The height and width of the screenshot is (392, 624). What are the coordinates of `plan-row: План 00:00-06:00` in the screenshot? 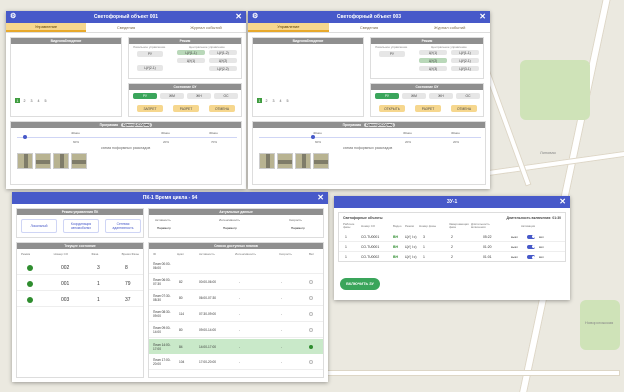 It's located at (236, 266).